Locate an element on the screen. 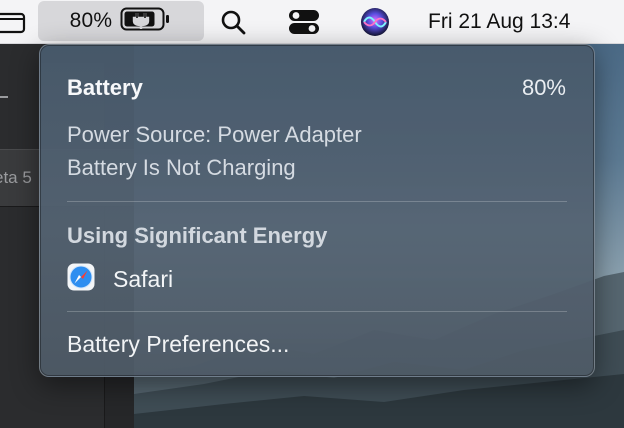 Image resolution: width=624 pixels, height=428 pixels. power-source-label: Power Source: Power Adapter is located at coordinates (214, 134).